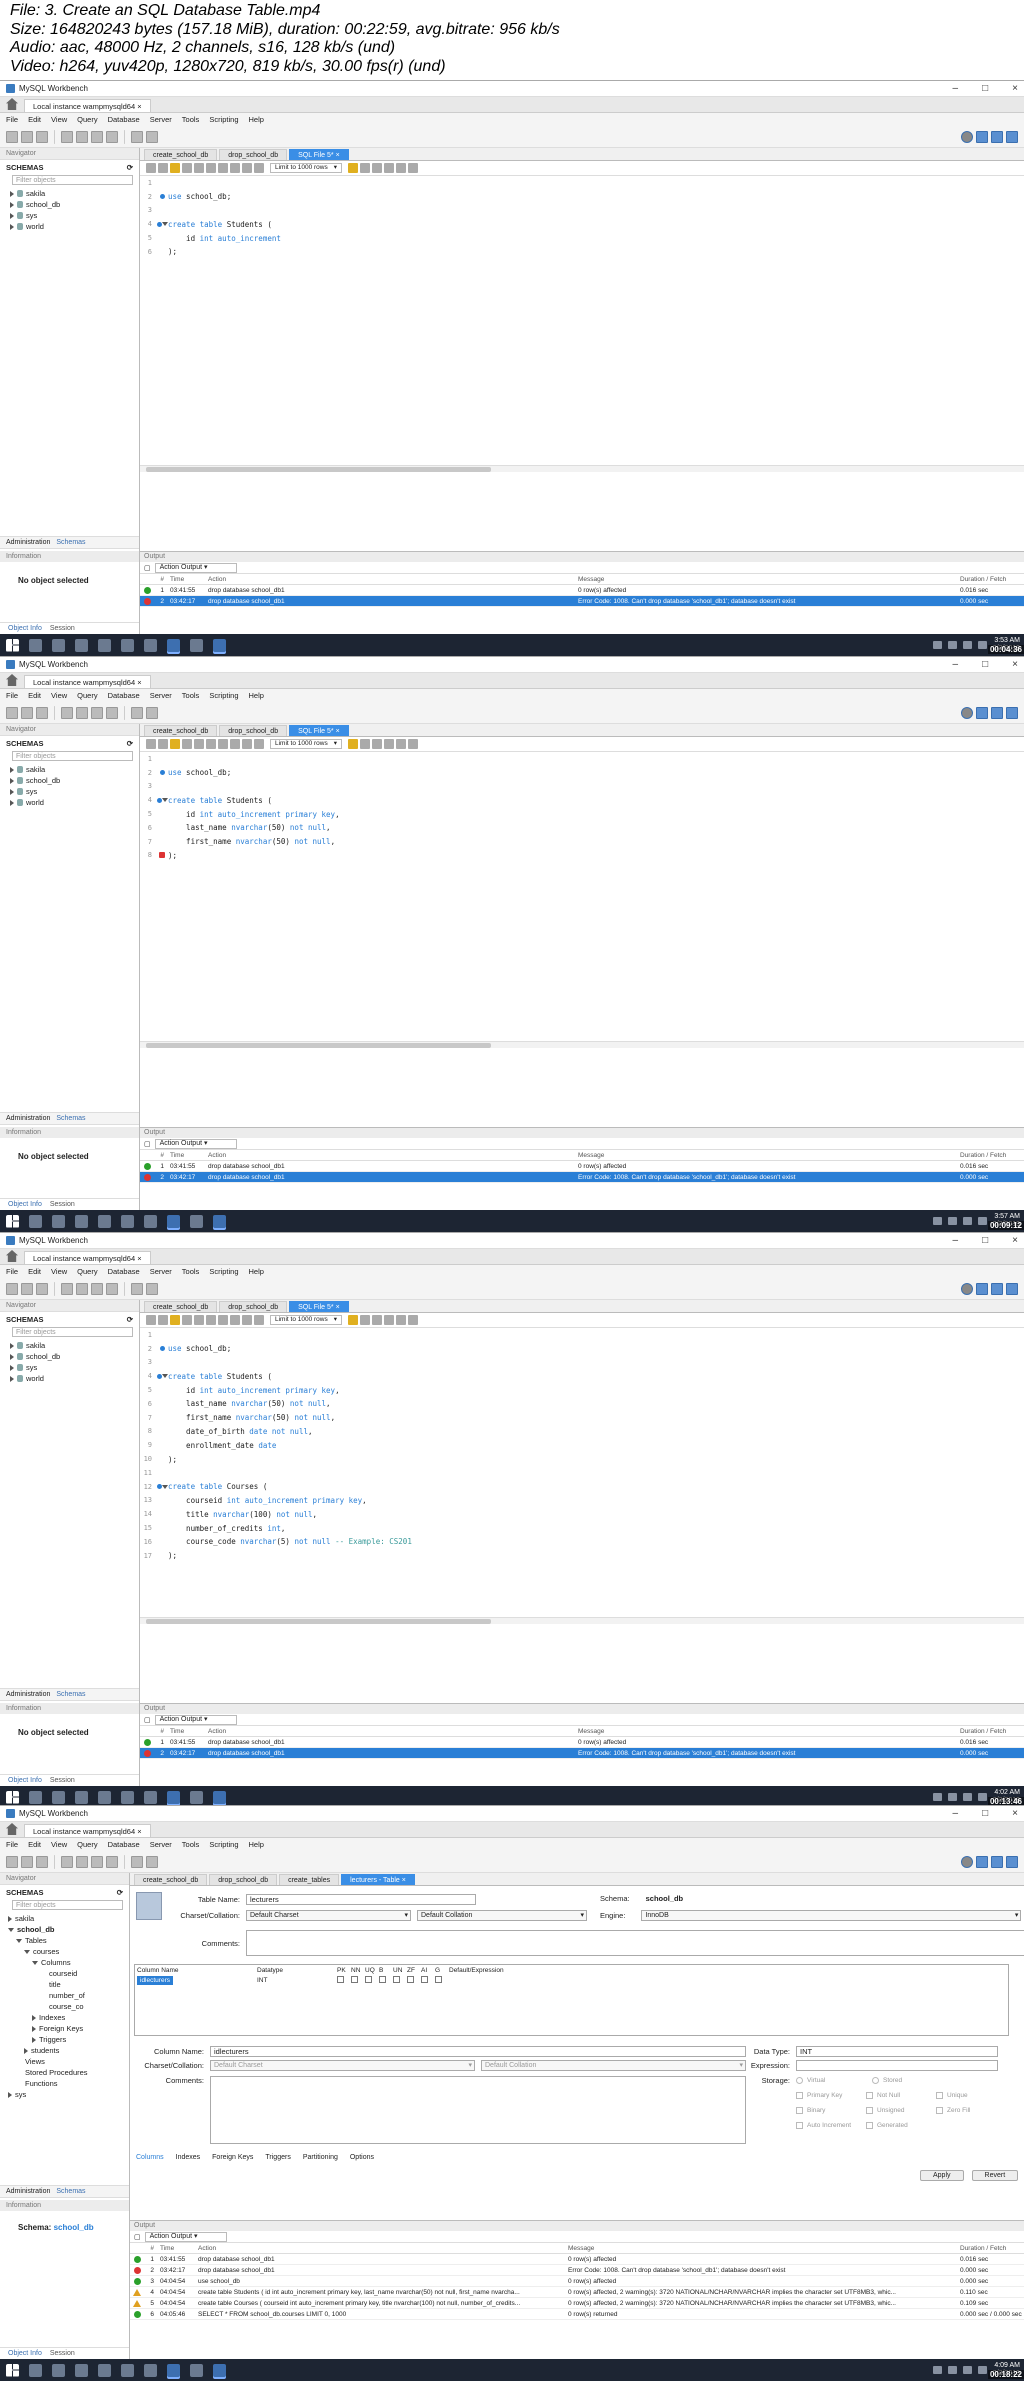  I want to click on tab-administration: Administration, so click(28, 542).